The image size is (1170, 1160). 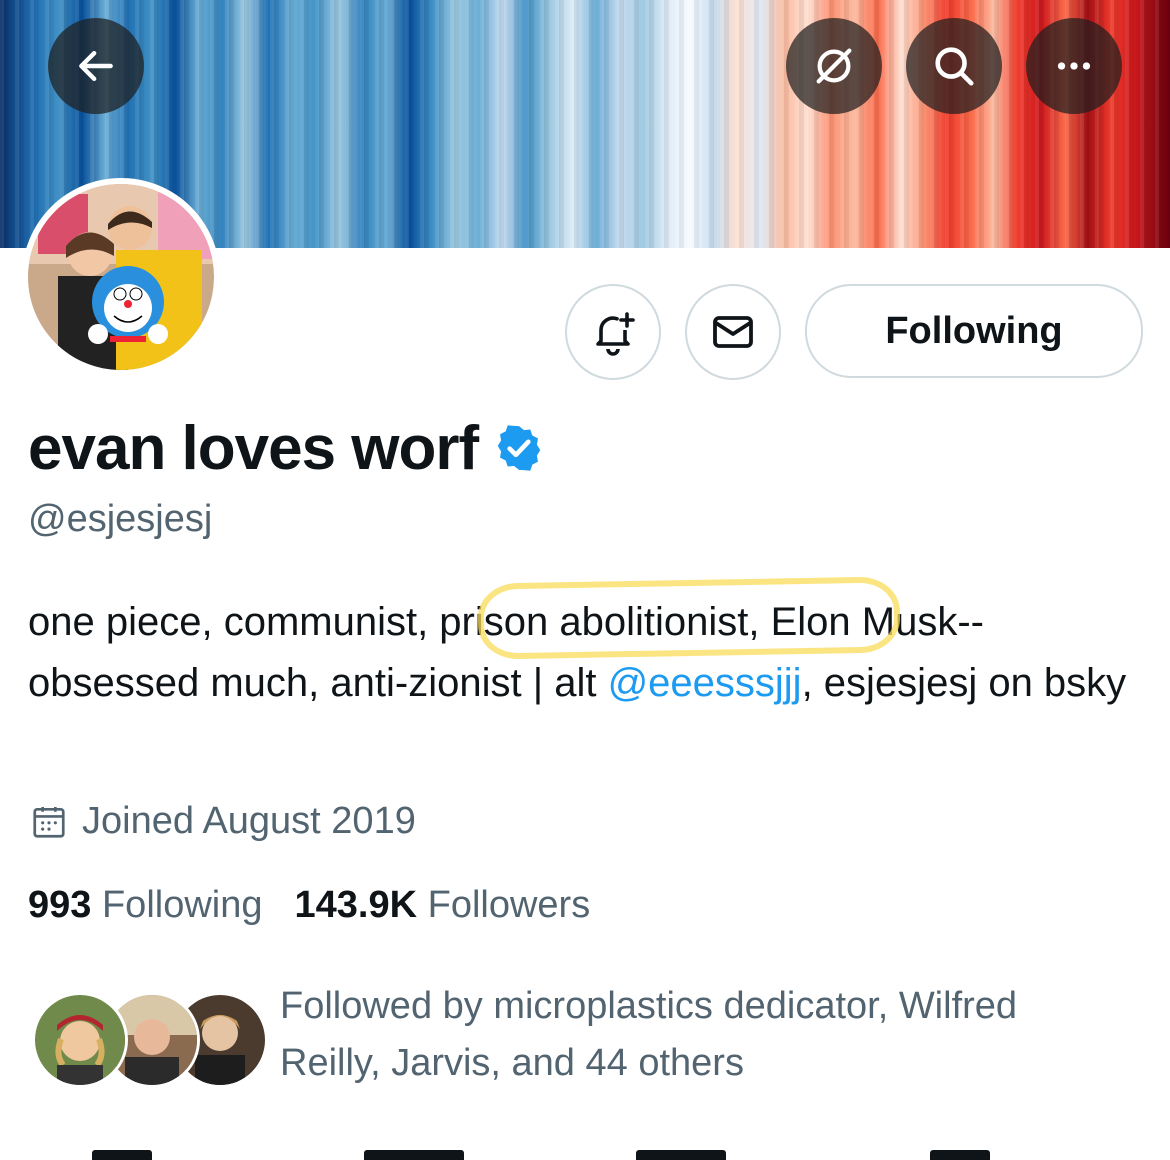 I want to click on more-button, so click(x=1074, y=66).